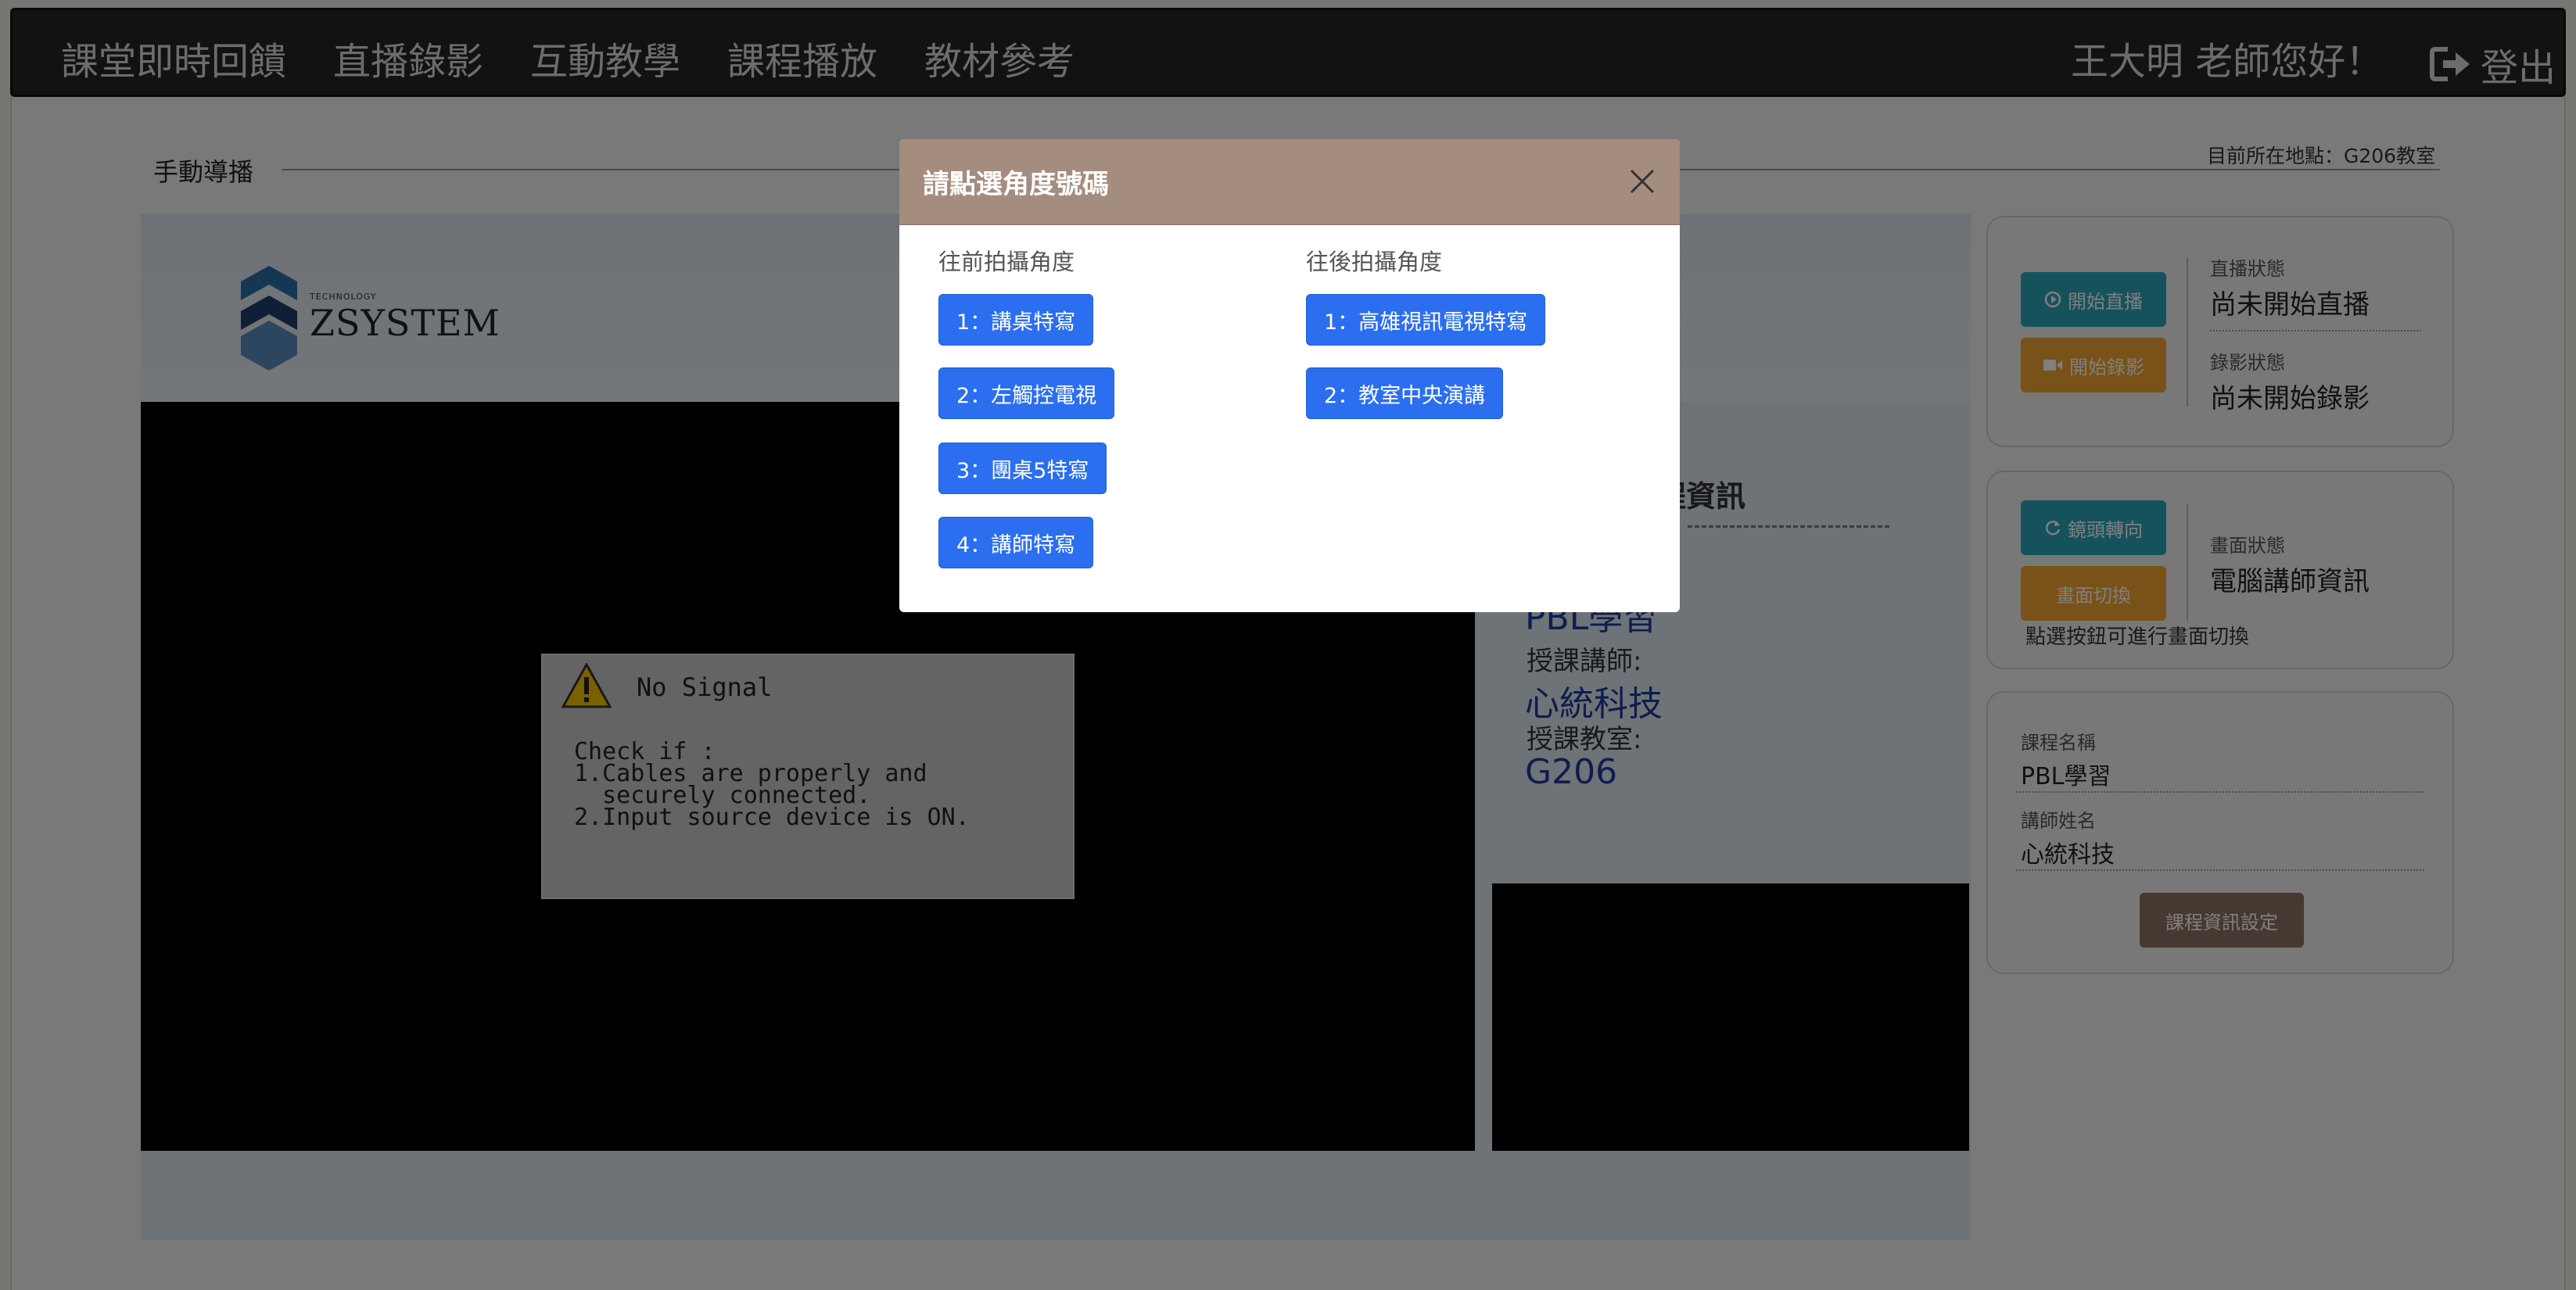 The width and height of the screenshot is (2576, 1290). Describe the element at coordinates (1016, 320) in the screenshot. I see `front-angle-1-button: 1：講桌特寫` at that location.